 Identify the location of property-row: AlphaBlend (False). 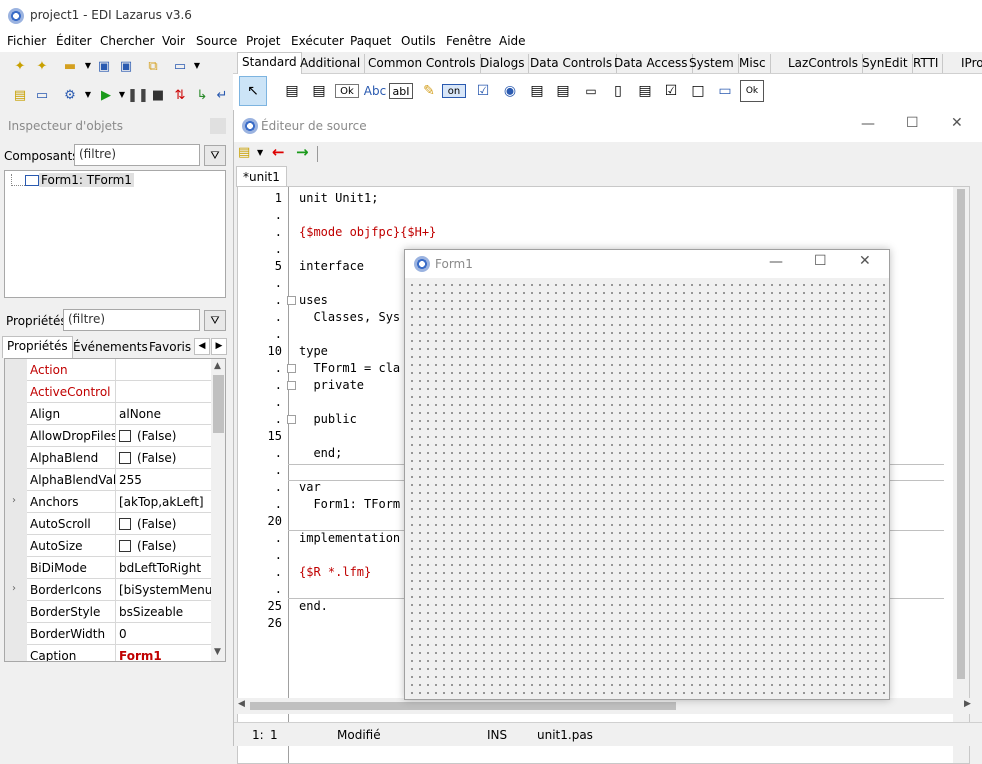
(108, 458).